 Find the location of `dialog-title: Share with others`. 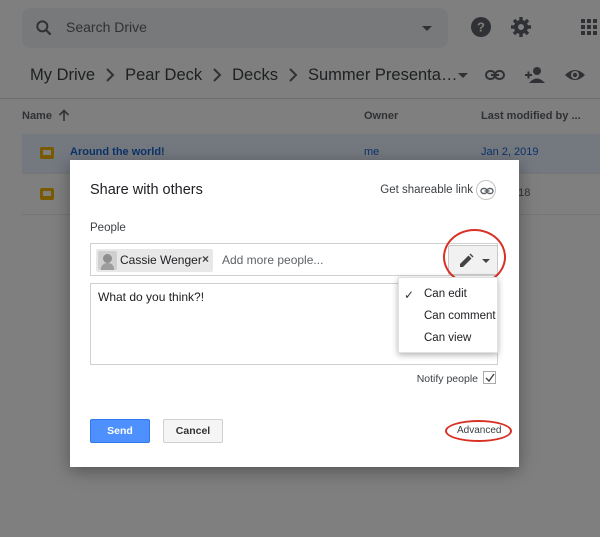

dialog-title: Share with others is located at coordinates (146, 190).